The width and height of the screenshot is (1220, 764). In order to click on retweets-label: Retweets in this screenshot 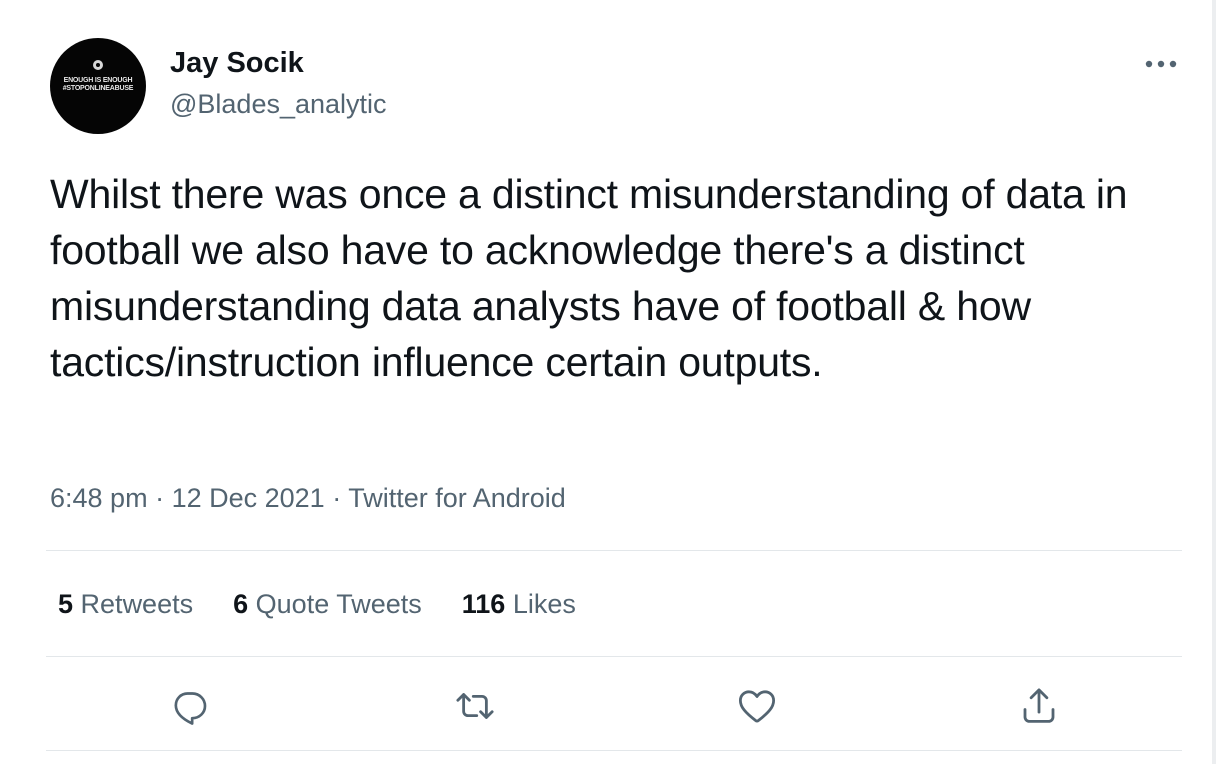, I will do `click(137, 604)`.